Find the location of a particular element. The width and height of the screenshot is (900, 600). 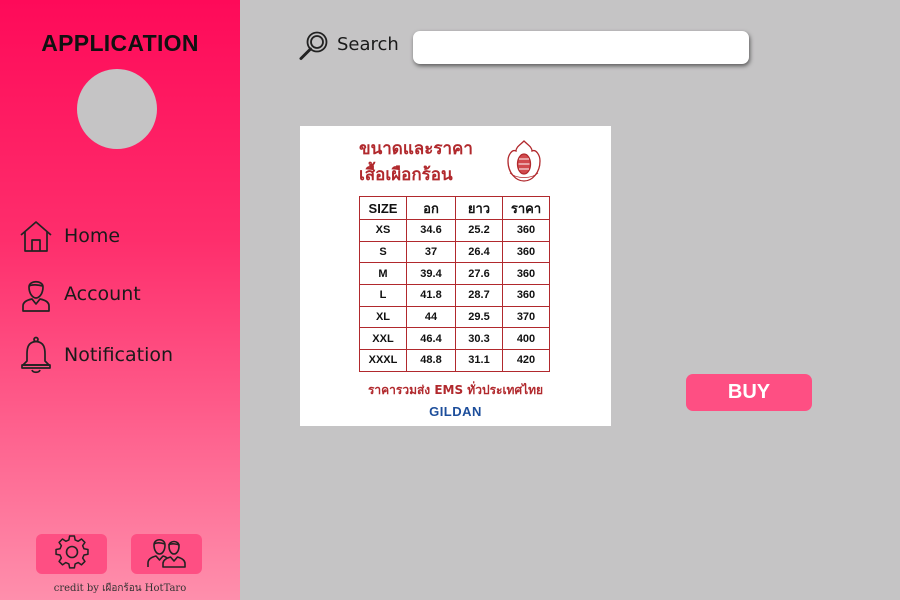

buy-button: BUY is located at coordinates (749, 392).